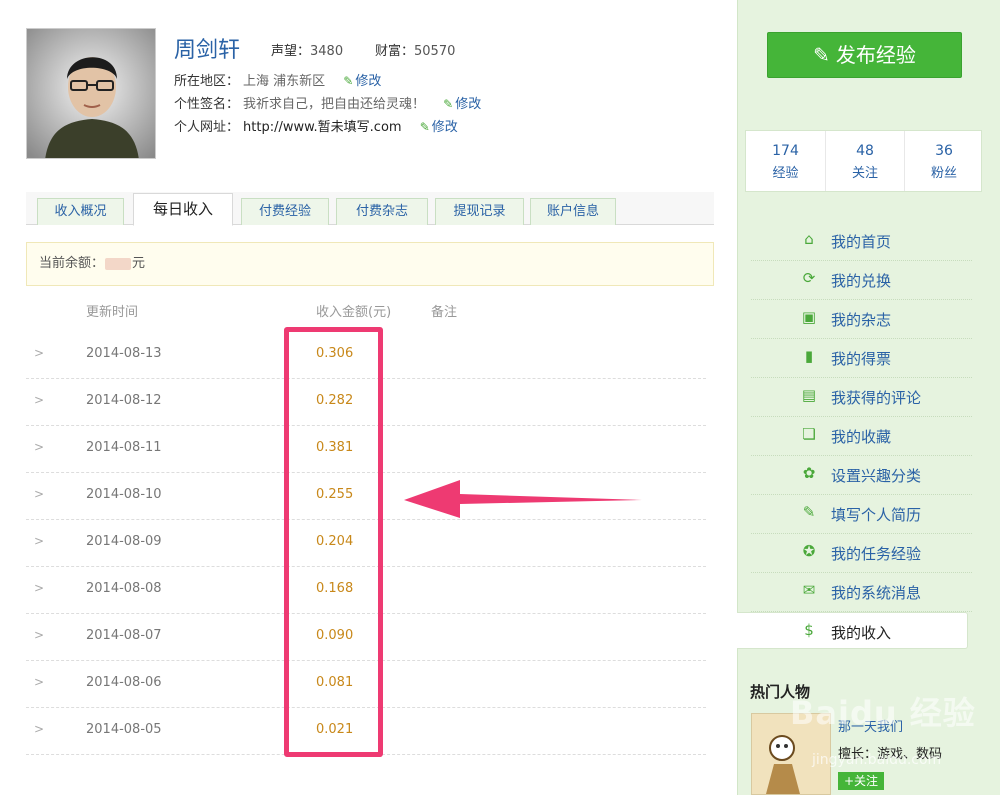 Image resolution: width=1000 pixels, height=795 pixels. What do you see at coordinates (335, 588) in the screenshot?
I see `row-amount: 0.168` at bounding box center [335, 588].